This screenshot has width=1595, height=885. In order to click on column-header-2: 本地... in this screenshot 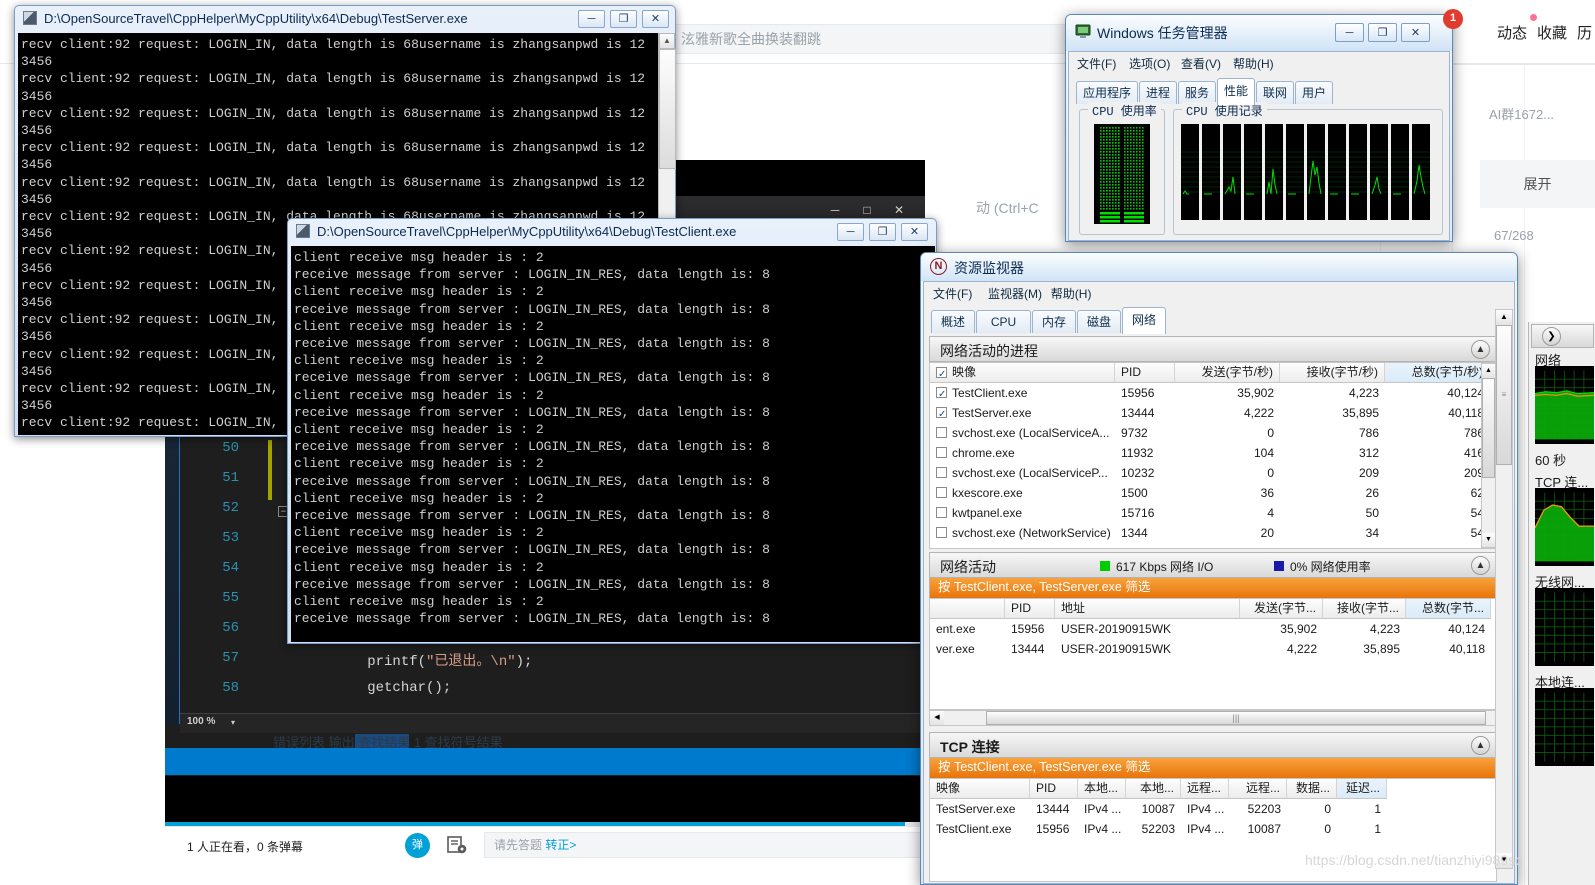, I will do `click(1102, 789)`.